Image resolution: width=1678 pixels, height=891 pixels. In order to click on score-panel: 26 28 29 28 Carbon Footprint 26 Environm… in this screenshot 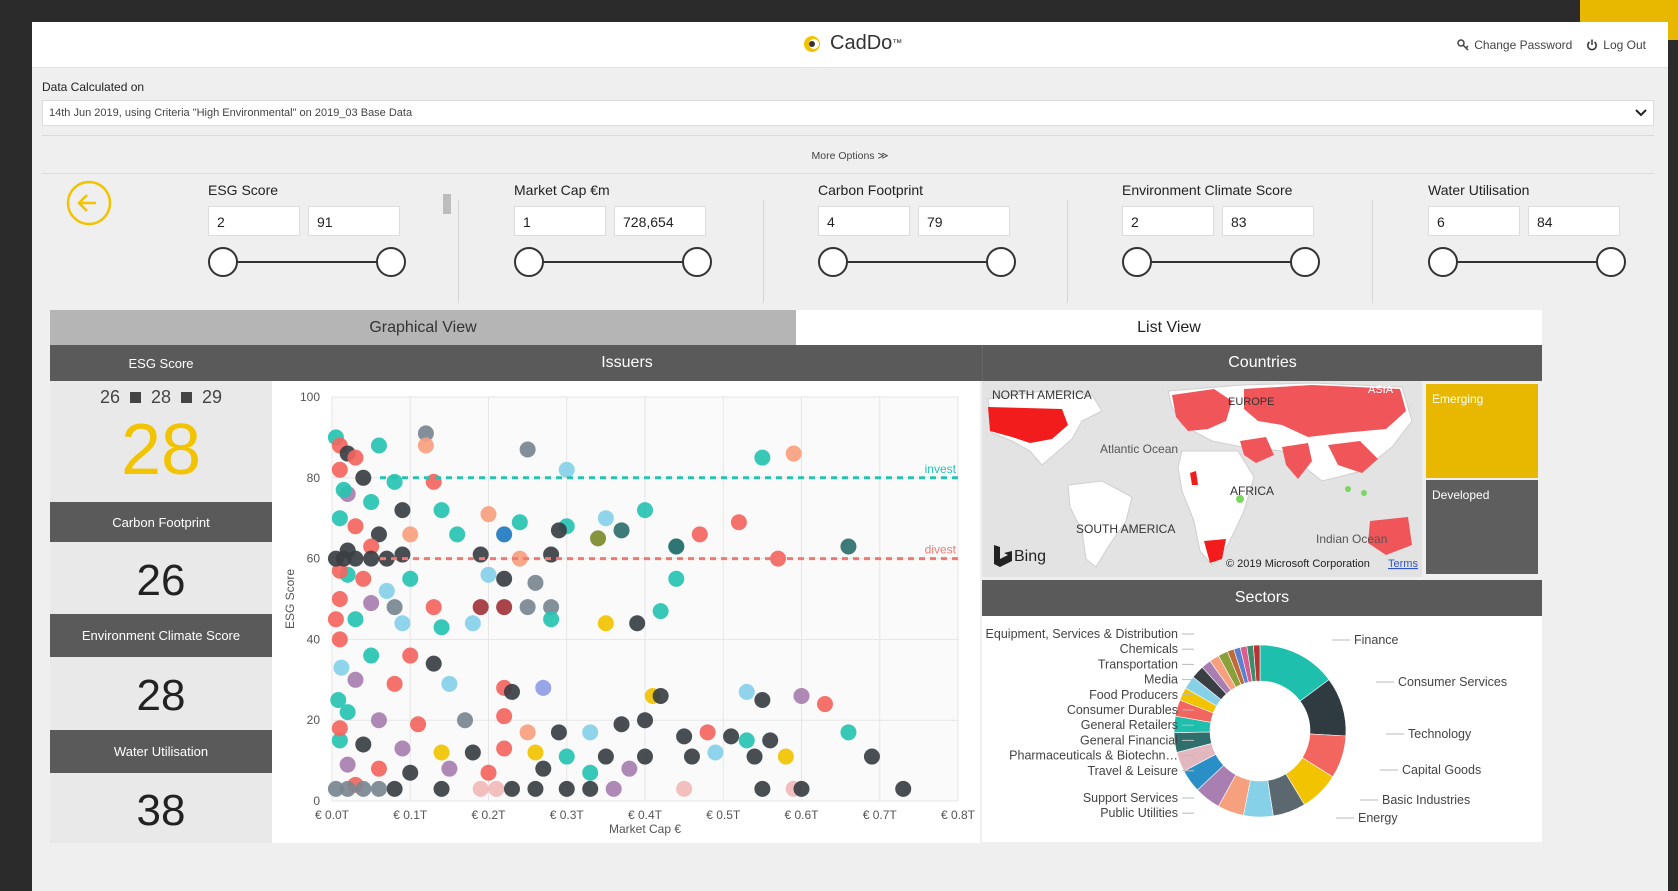, I will do `click(161, 612)`.